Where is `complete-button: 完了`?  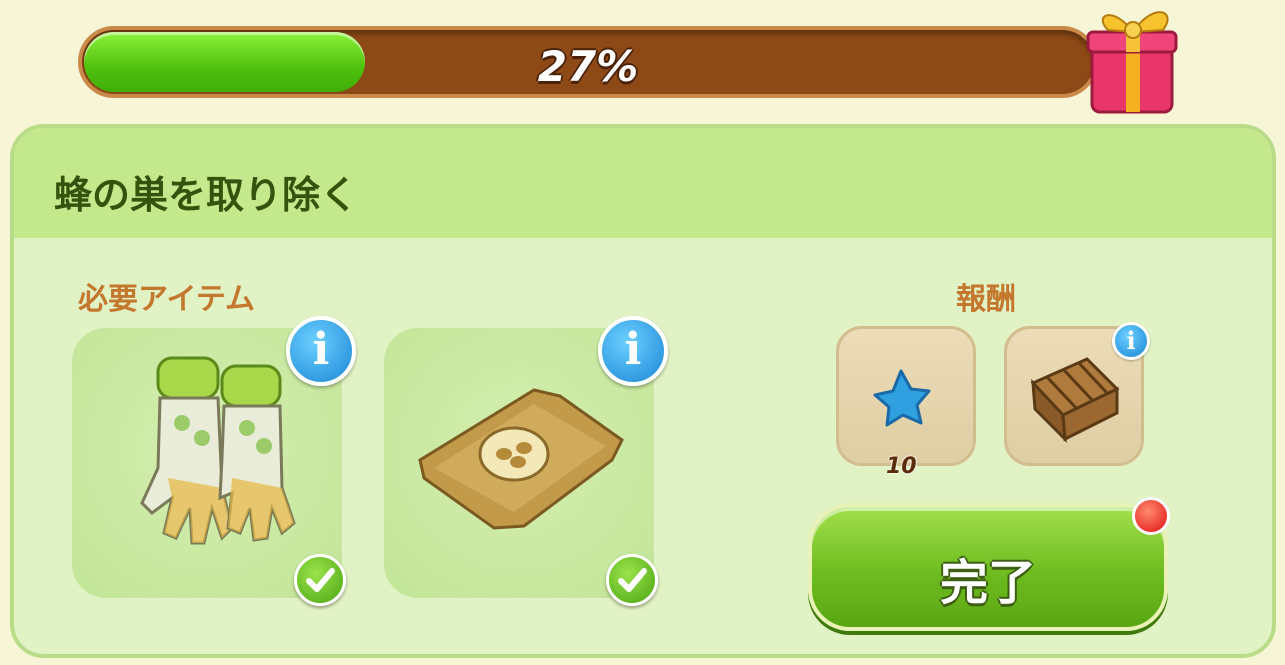 complete-button: 完了 is located at coordinates (988, 567).